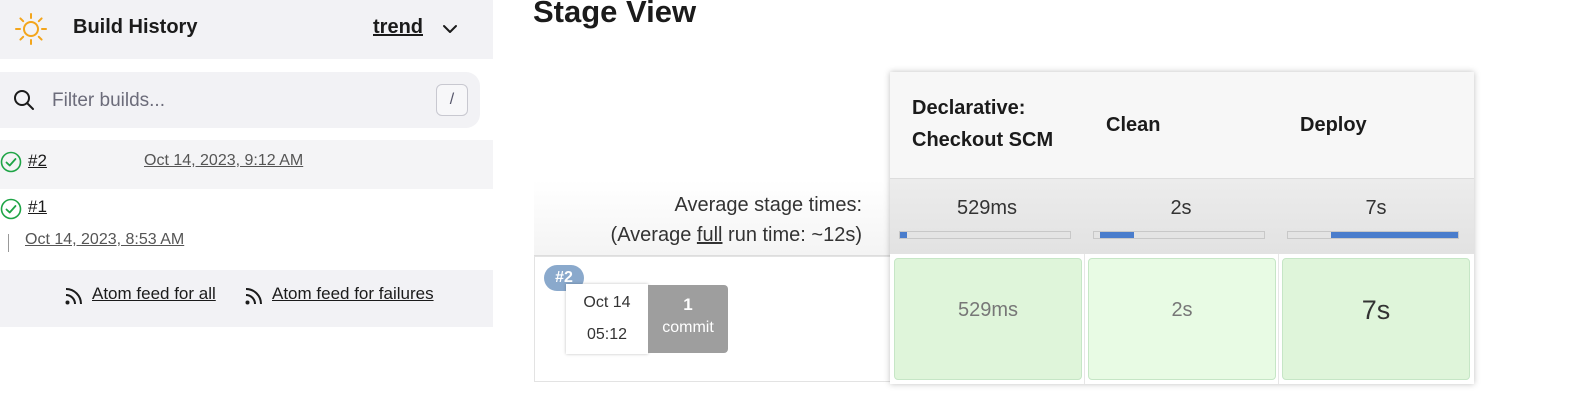 This screenshot has height=413, width=1593. What do you see at coordinates (452, 100) in the screenshot?
I see `keyboard-shortcut-hint: /` at bounding box center [452, 100].